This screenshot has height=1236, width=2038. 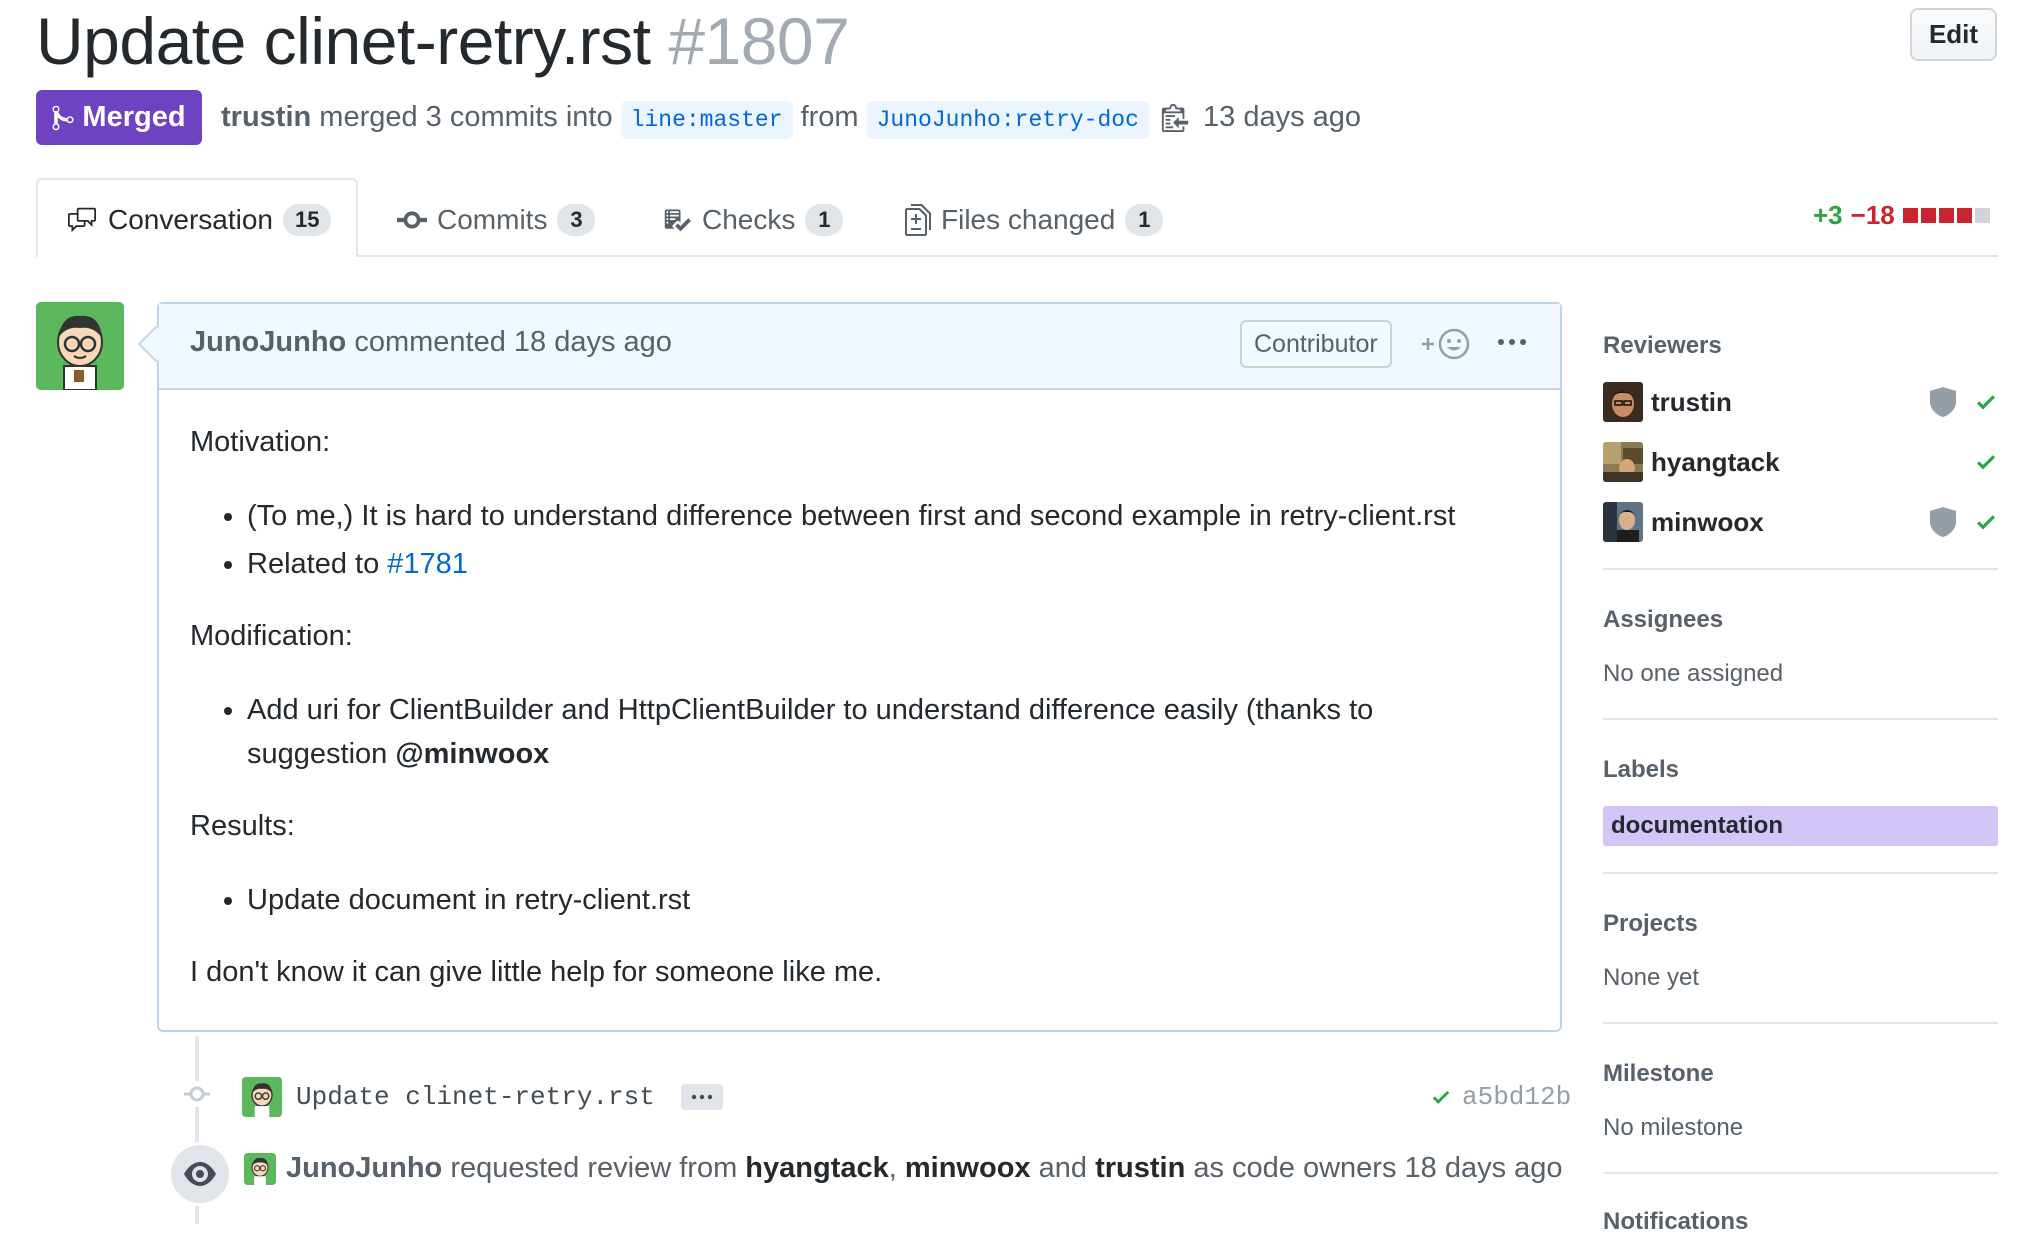 What do you see at coordinates (1800, 826) in the screenshot?
I see `label-documentation: documentation` at bounding box center [1800, 826].